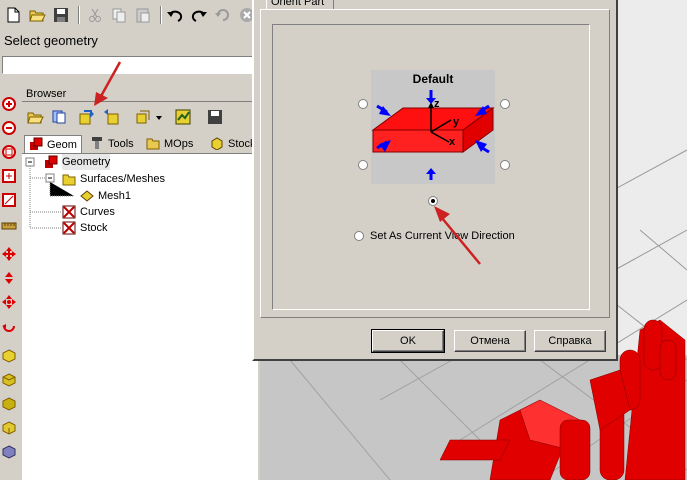 Image resolution: width=687 pixels, height=480 pixels. What do you see at coordinates (183, 117) in the screenshot?
I see `properties-icon` at bounding box center [183, 117].